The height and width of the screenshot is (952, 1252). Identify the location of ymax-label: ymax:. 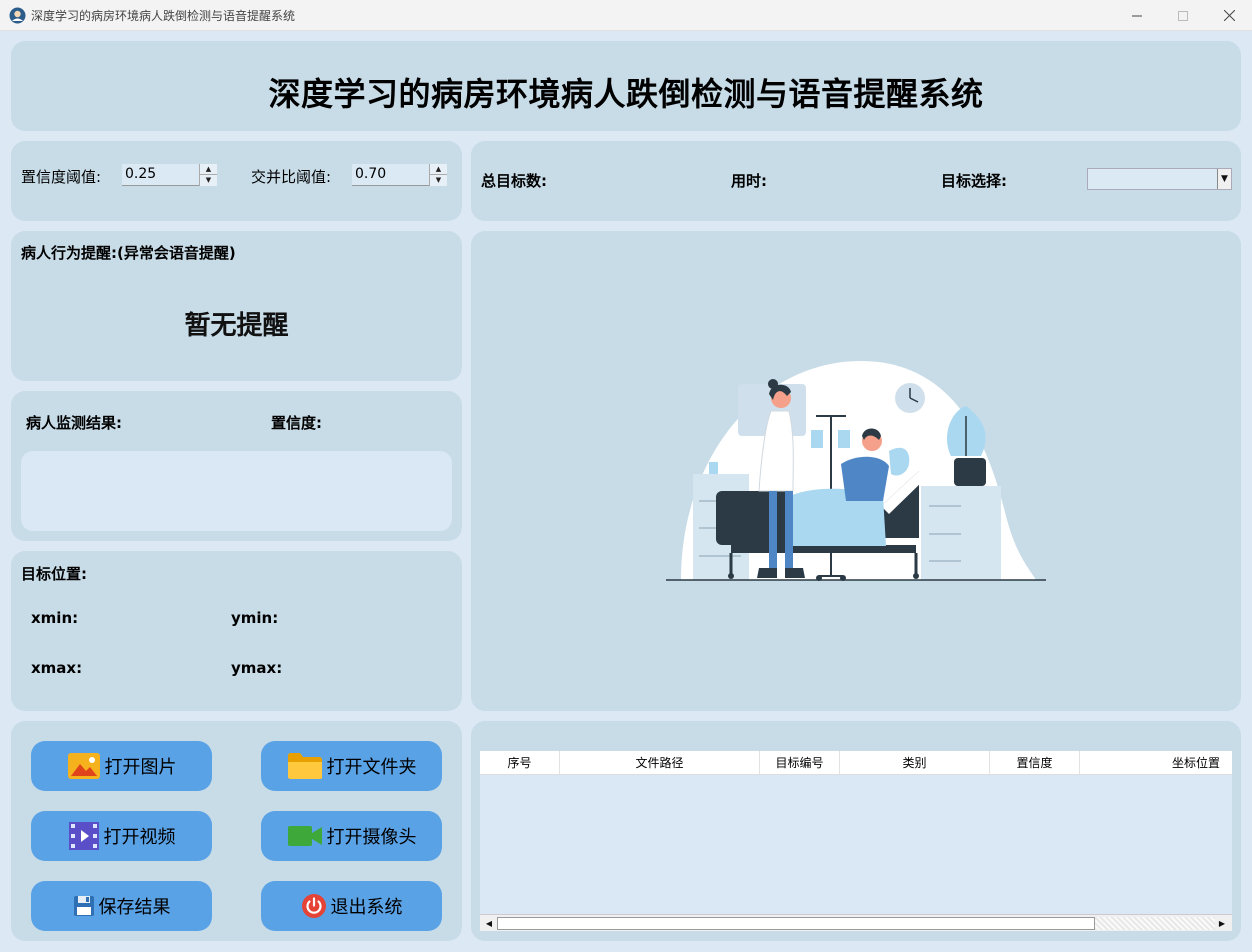
(257, 668).